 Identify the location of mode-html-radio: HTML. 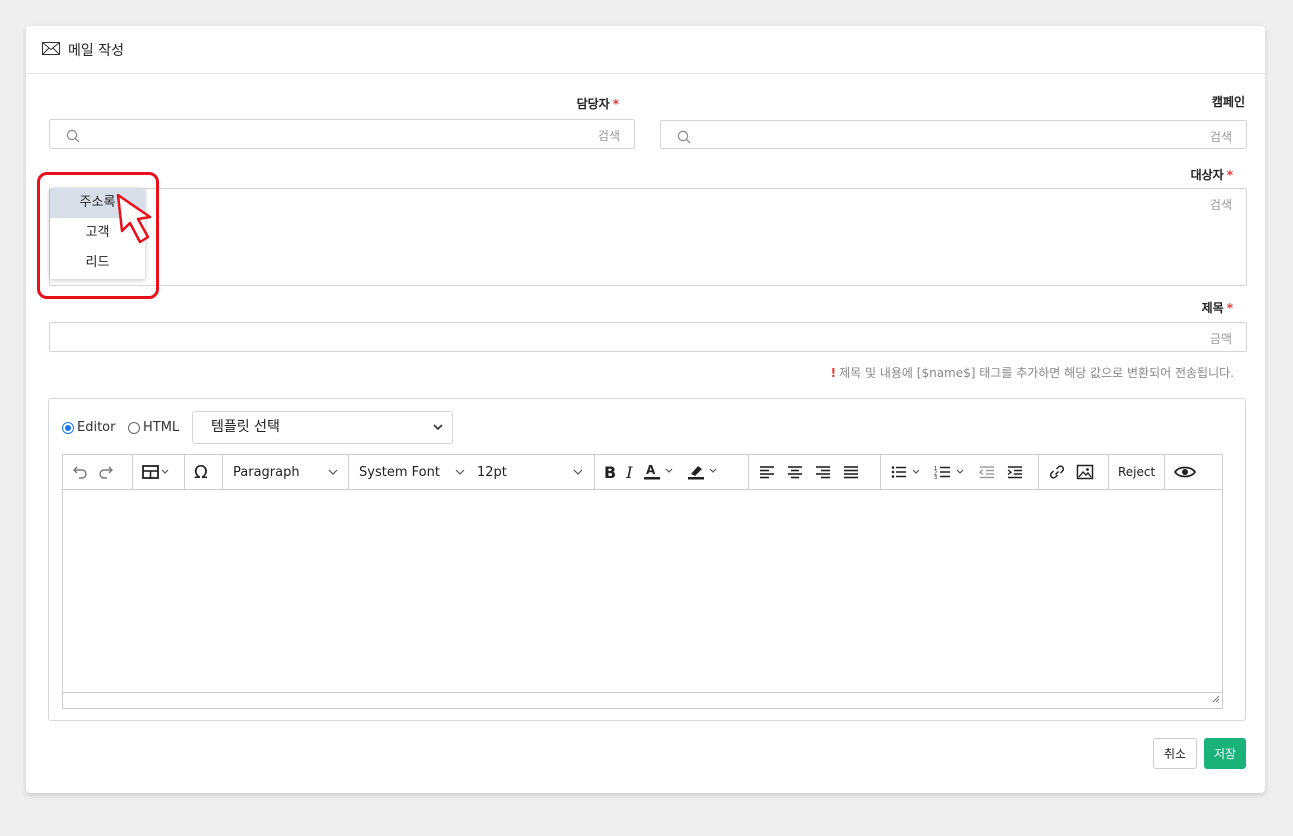
(153, 427).